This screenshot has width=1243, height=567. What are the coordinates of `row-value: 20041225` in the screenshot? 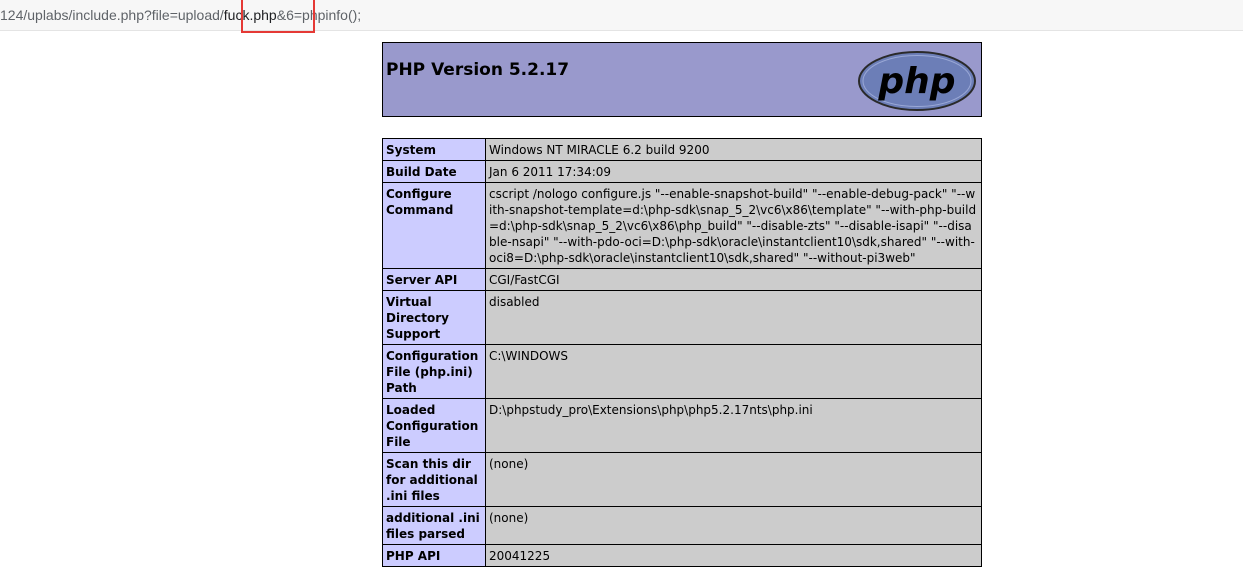 It's located at (733, 555).